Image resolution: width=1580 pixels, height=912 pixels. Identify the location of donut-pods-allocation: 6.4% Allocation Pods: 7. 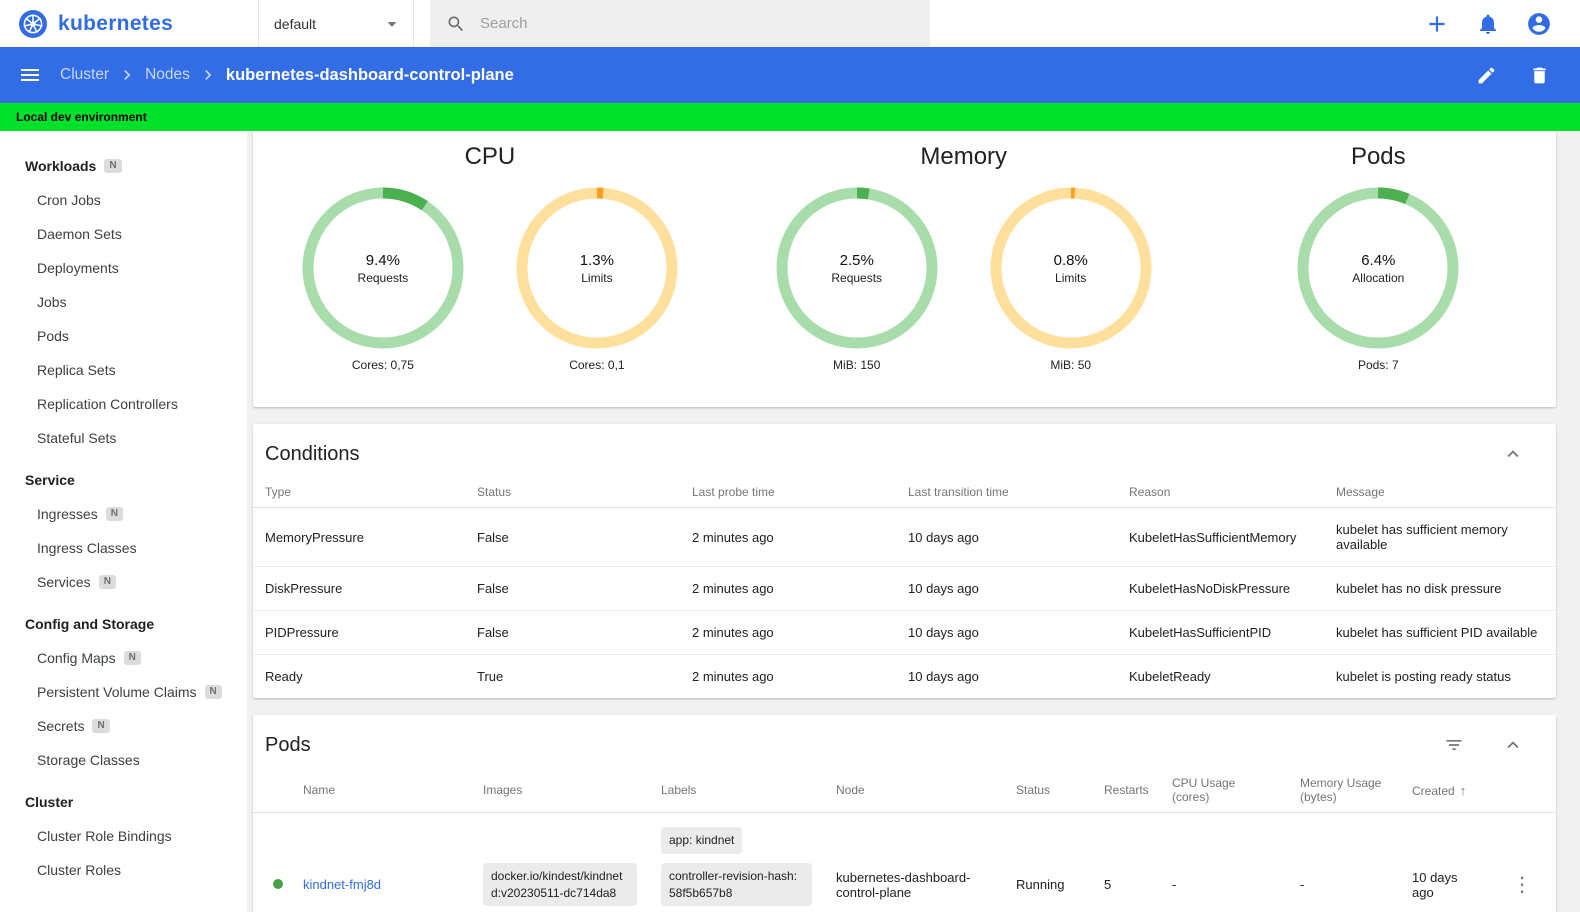
(1378, 278).